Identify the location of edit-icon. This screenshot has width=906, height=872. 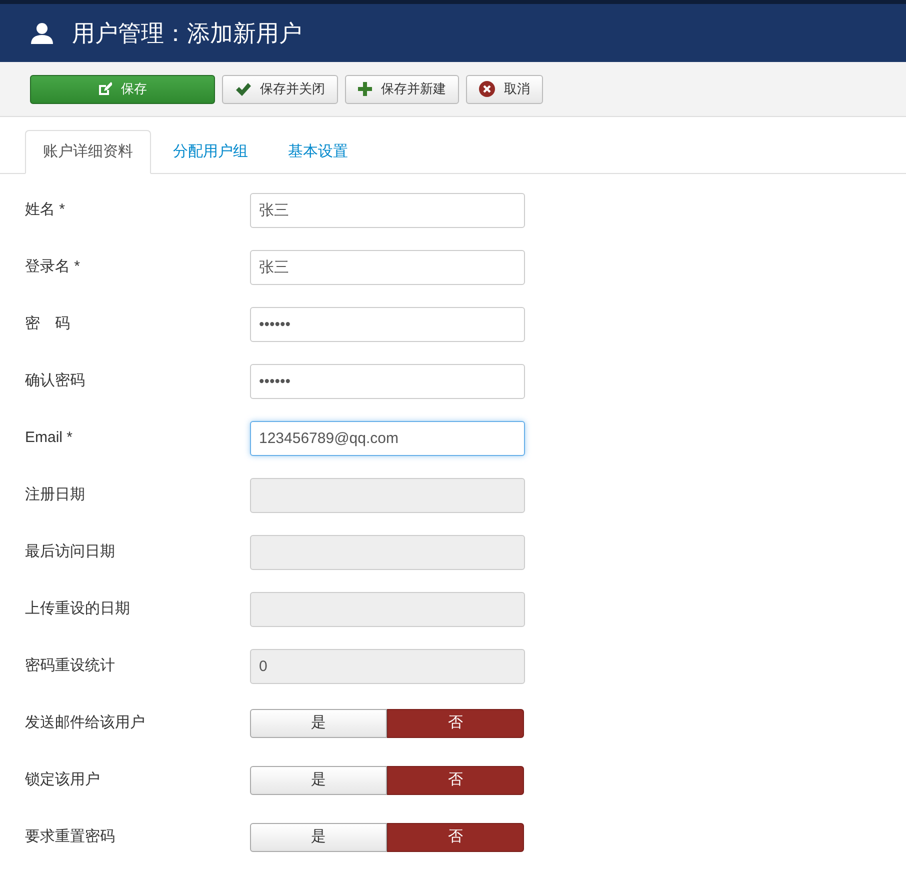
(105, 89).